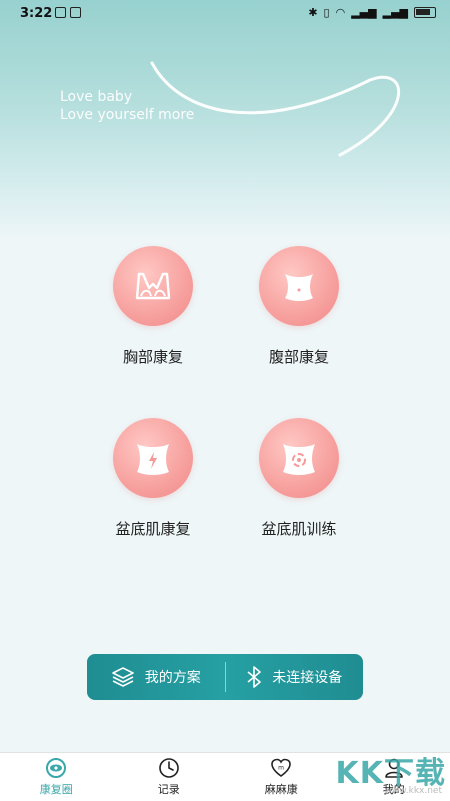  What do you see at coordinates (173, 677) in the screenshot?
I see `my-plan-label: 我的方案` at bounding box center [173, 677].